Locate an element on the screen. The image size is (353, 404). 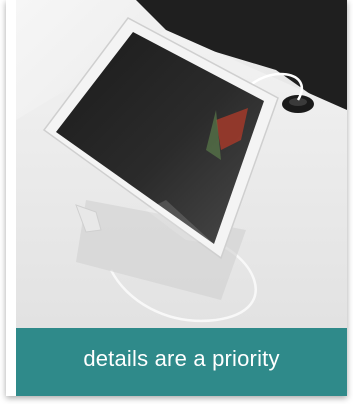
caption-text: details are a priority is located at coordinates (181, 358).